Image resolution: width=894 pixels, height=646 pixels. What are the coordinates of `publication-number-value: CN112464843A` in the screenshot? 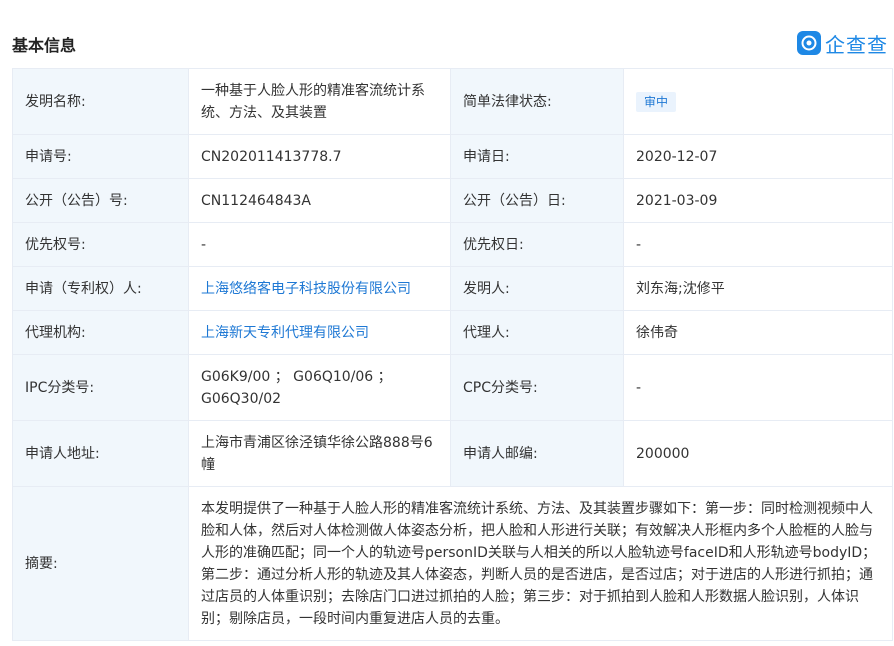 It's located at (319, 200).